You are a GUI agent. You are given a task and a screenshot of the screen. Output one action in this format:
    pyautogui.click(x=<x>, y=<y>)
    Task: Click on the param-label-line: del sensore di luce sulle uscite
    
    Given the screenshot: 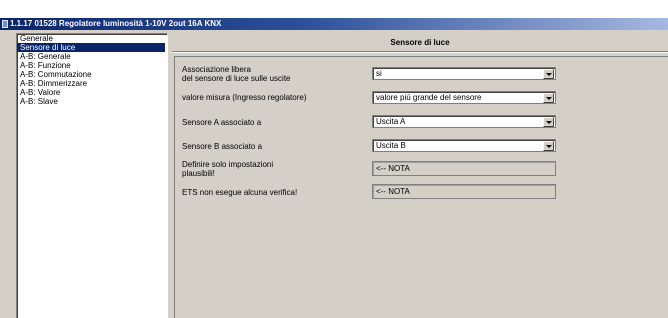 What is the action you would take?
    pyautogui.click(x=236, y=78)
    